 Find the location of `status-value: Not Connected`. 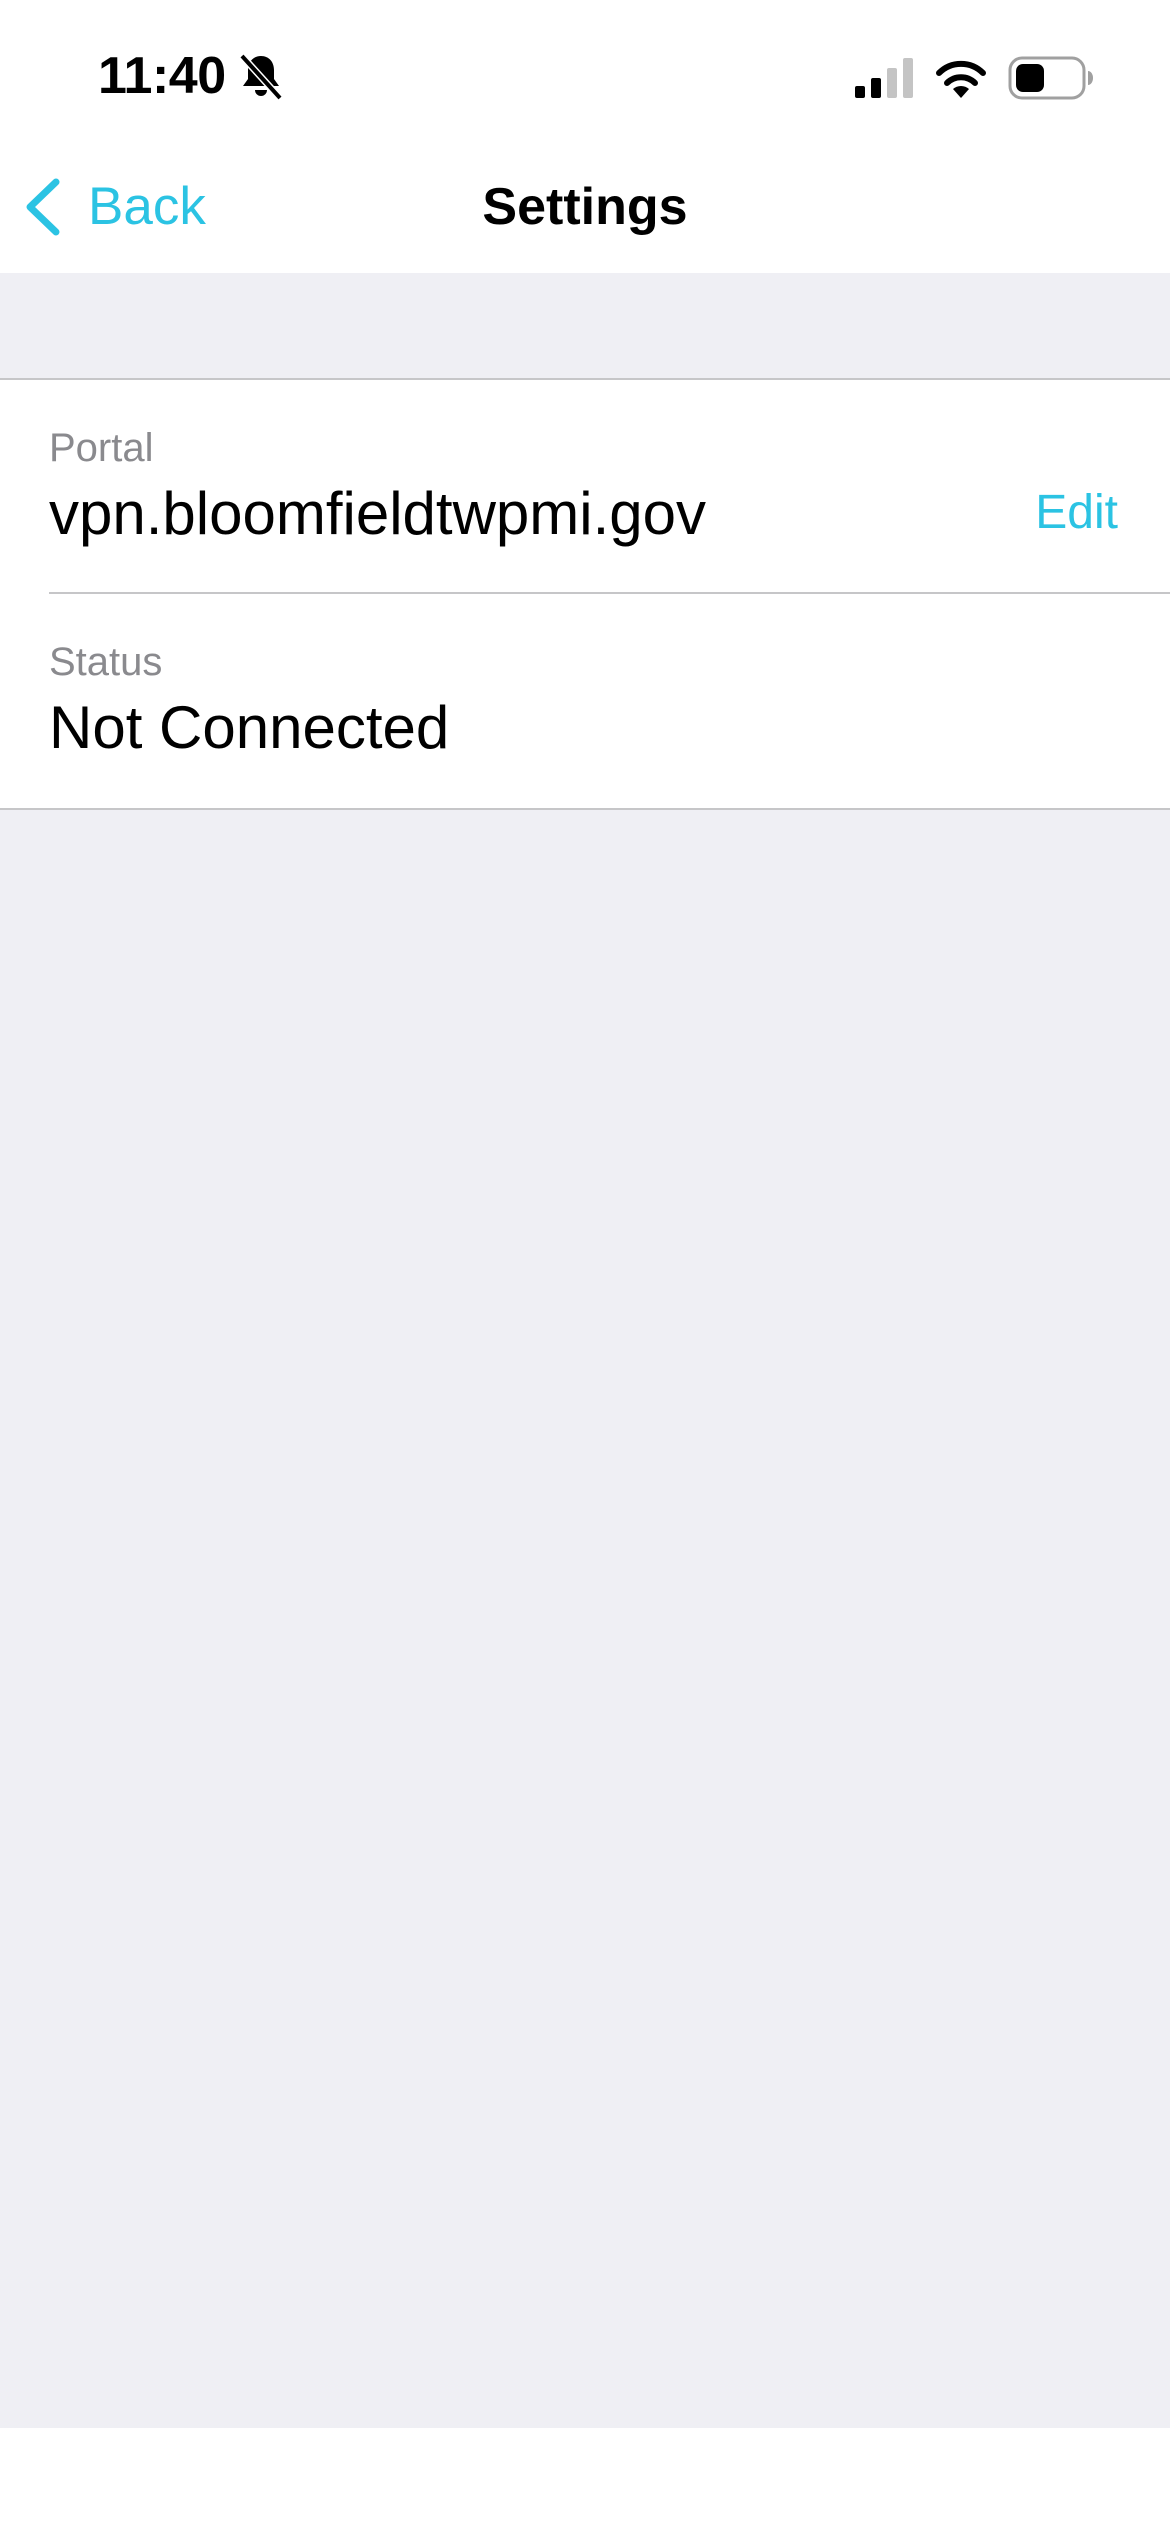

status-value: Not Connected is located at coordinates (249, 727).